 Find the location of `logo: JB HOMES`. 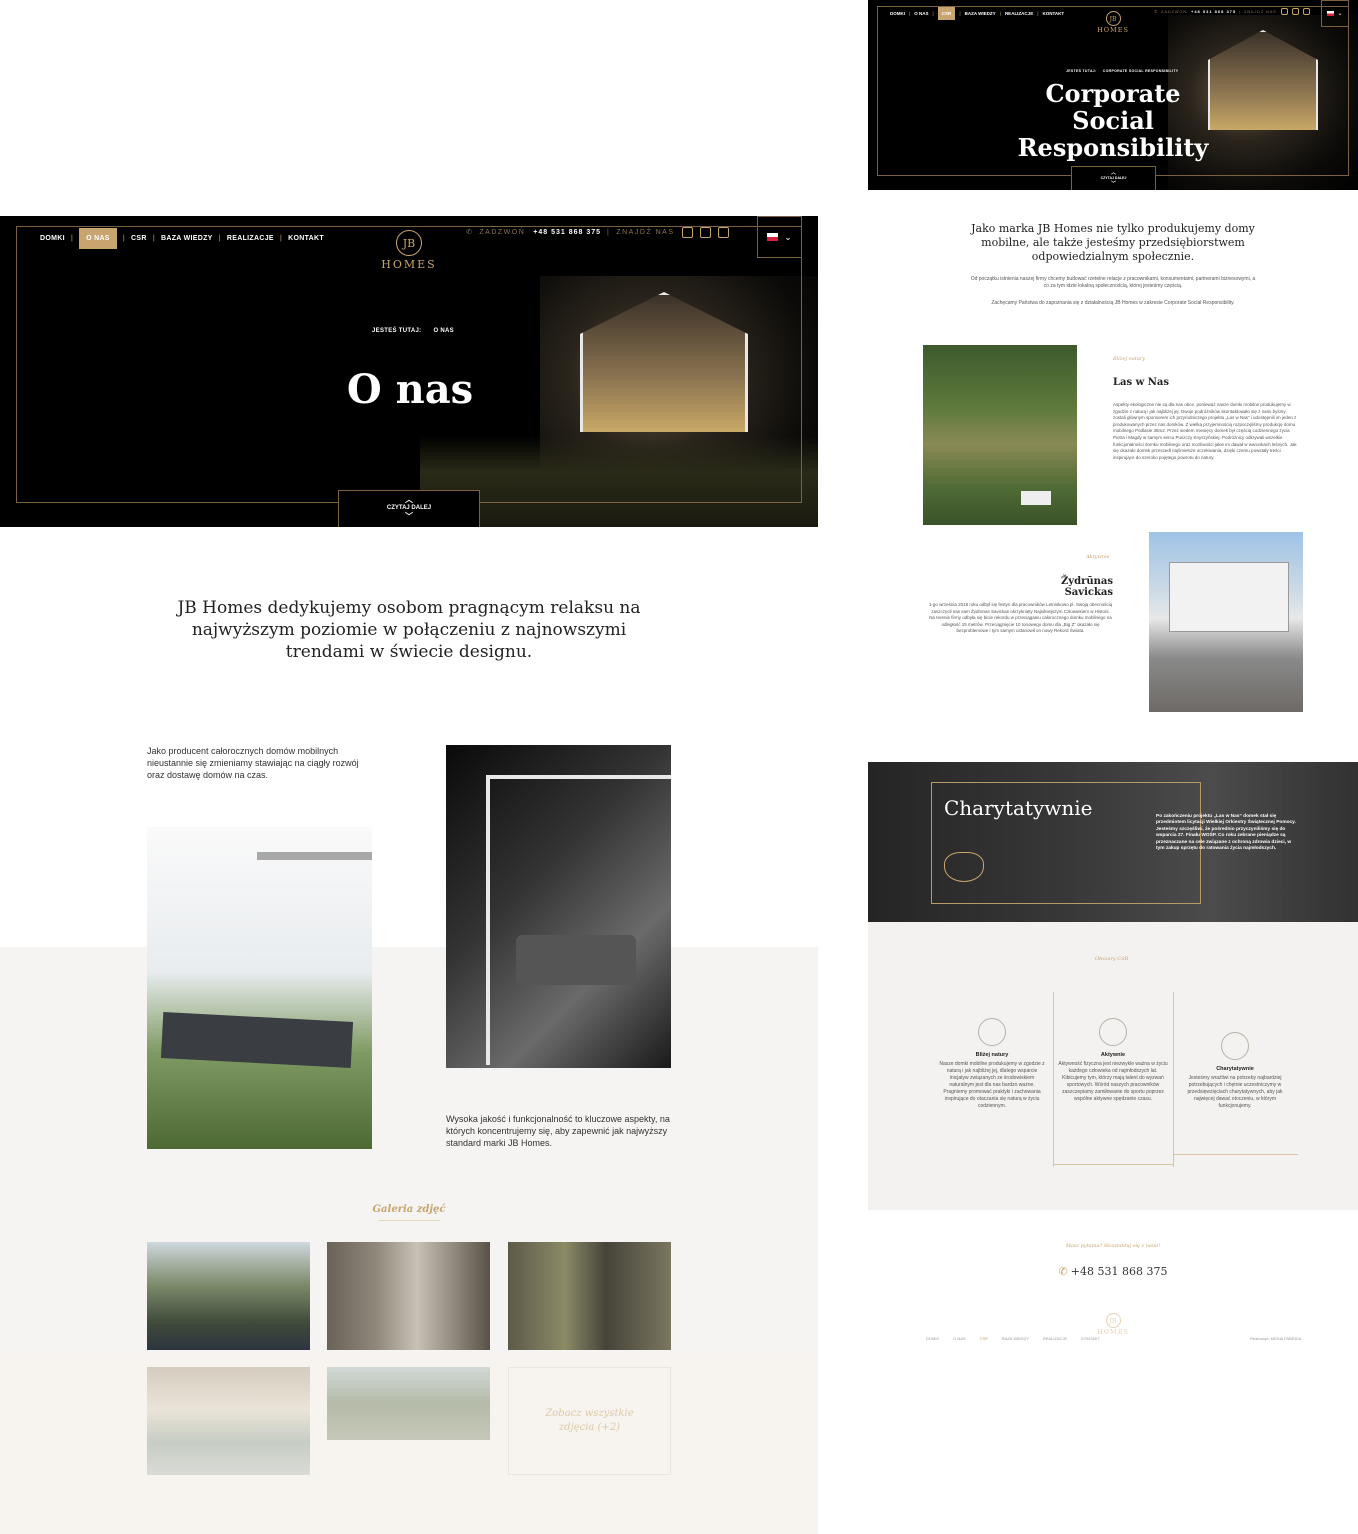

logo: JB HOMES is located at coordinates (409, 250).